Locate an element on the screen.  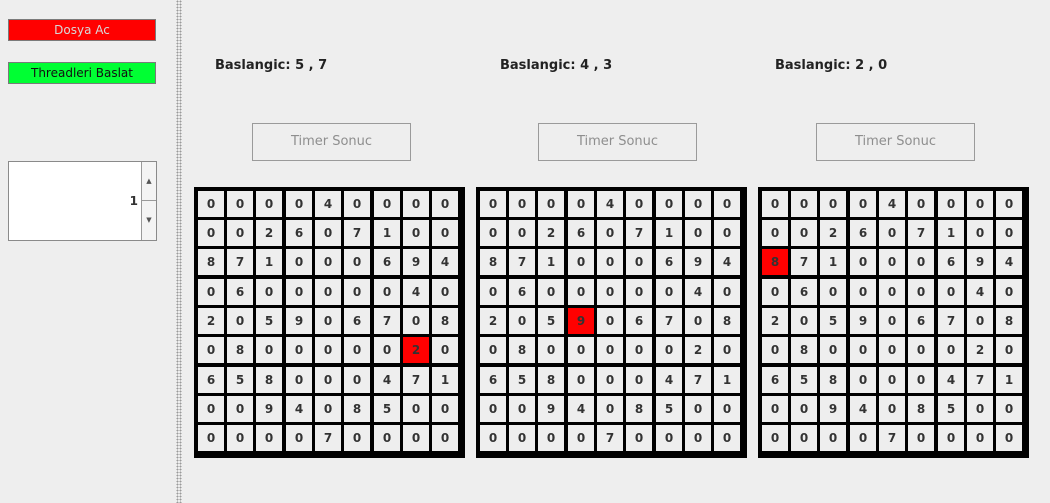
timer-result-button-3: Timer Sonuc is located at coordinates (895, 142).